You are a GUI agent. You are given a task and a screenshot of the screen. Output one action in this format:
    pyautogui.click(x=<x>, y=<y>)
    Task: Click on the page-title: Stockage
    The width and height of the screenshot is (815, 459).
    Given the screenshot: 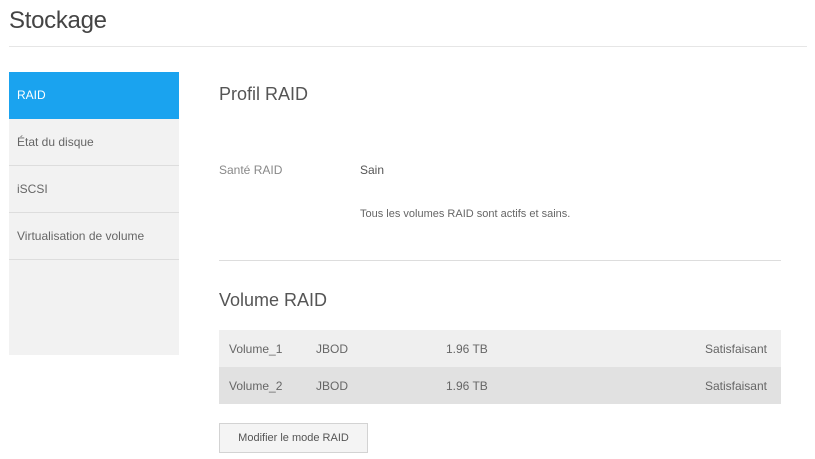 What is the action you would take?
    pyautogui.click(x=58, y=20)
    